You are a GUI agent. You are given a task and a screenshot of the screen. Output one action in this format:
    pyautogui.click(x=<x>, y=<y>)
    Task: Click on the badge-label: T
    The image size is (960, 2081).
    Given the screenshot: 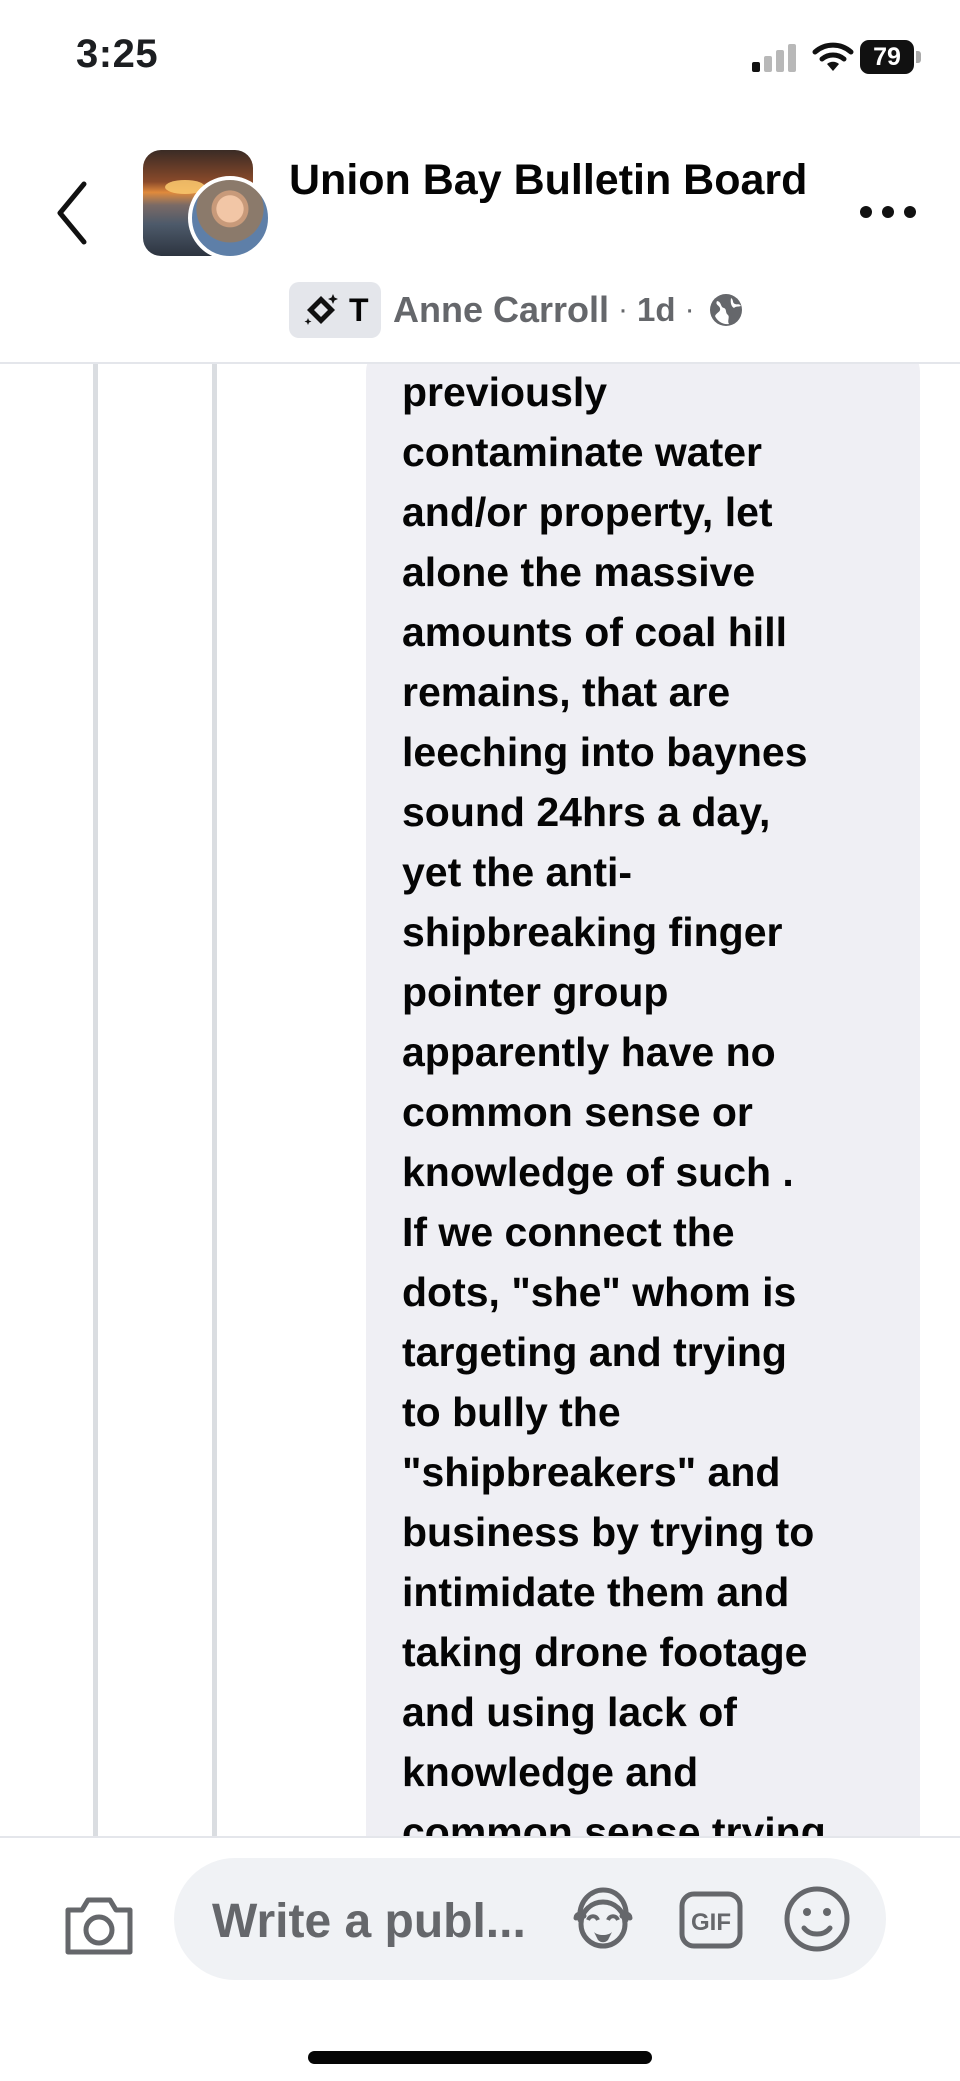 What is the action you would take?
    pyautogui.click(x=359, y=310)
    